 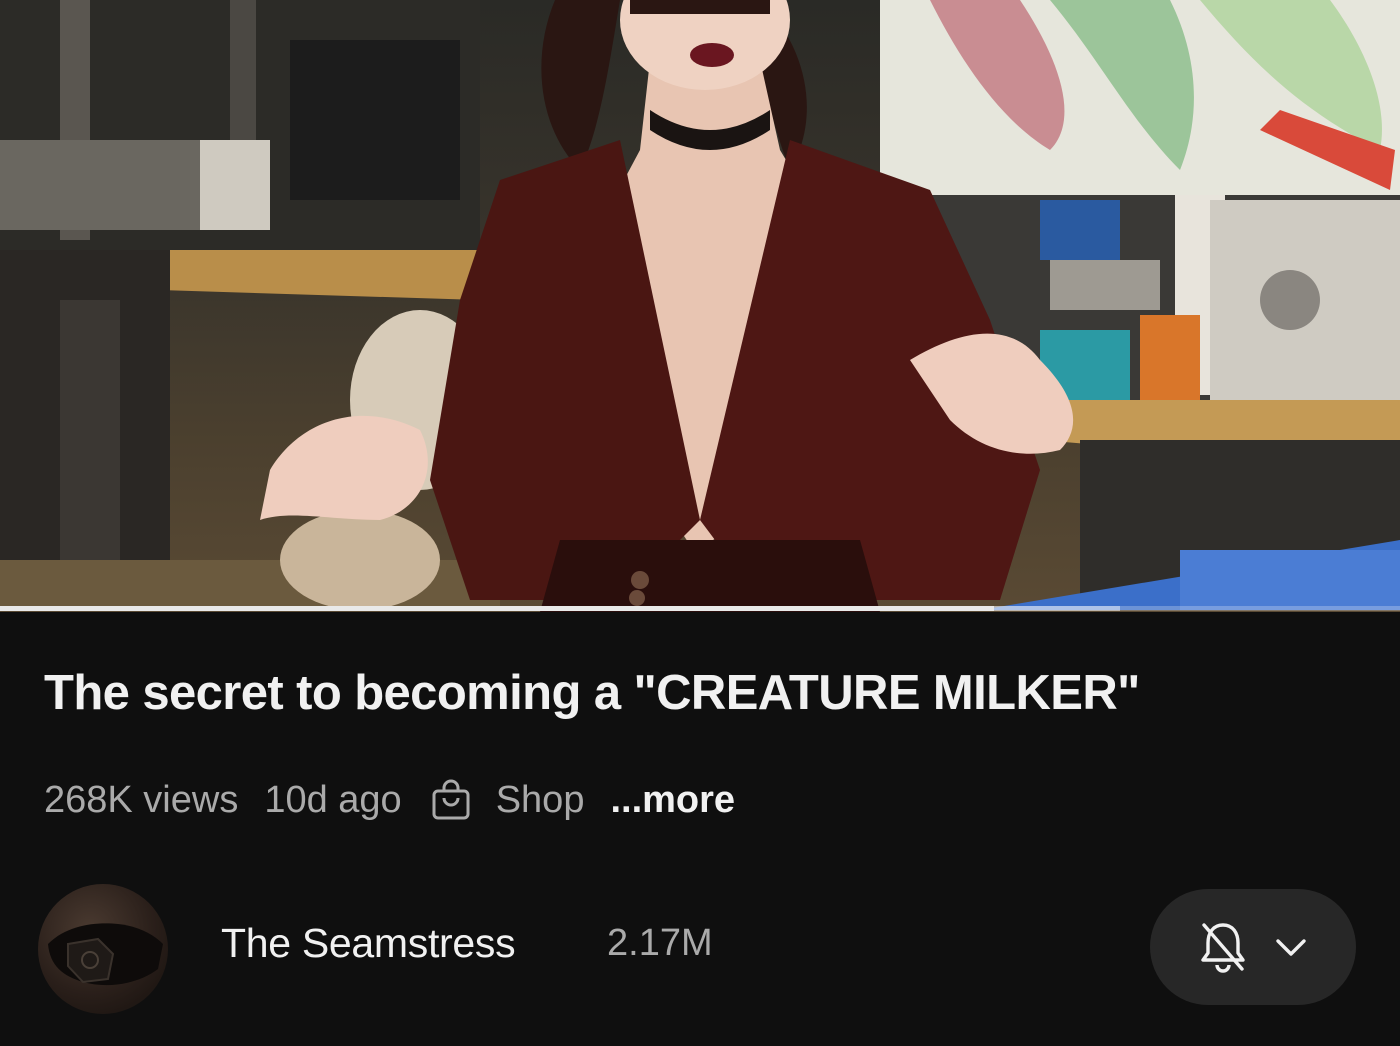 I want to click on channel-name: The Seamstress, so click(x=368, y=943).